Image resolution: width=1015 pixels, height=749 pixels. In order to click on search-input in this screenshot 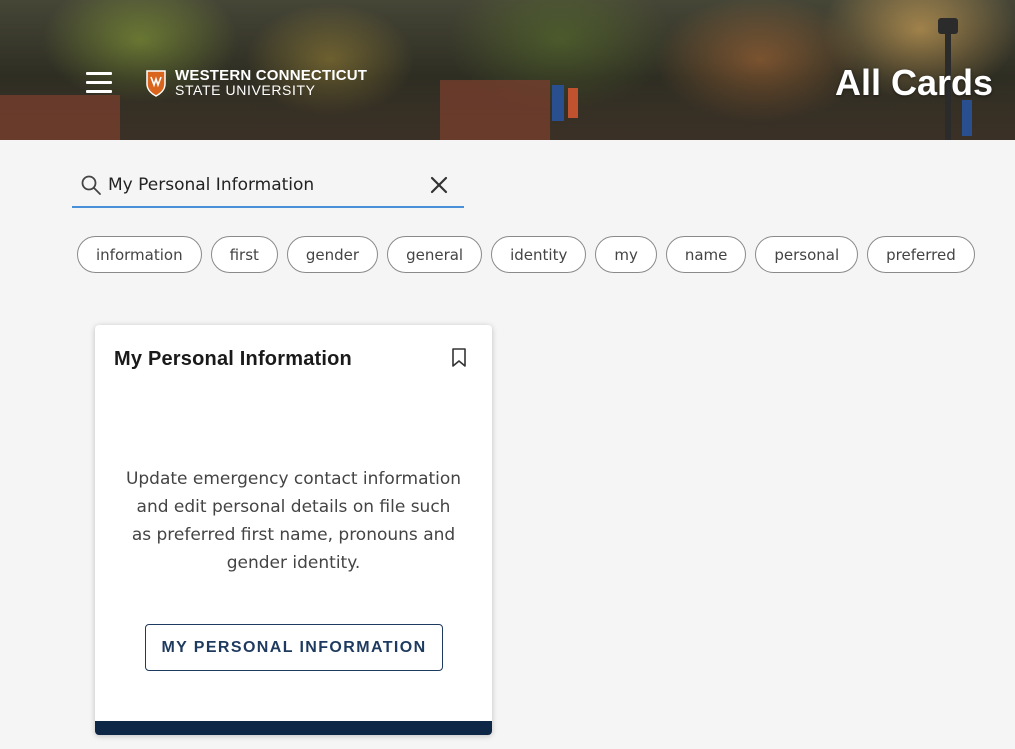, I will do `click(258, 185)`.